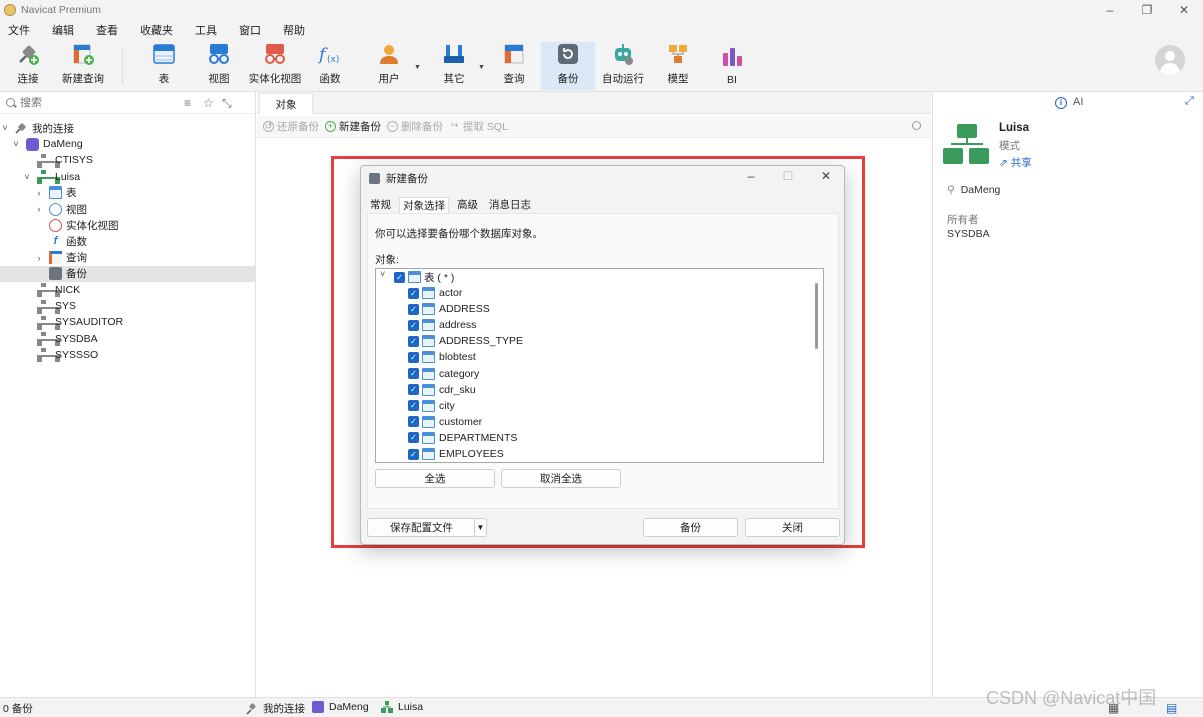 Image resolution: width=1203 pixels, height=717 pixels. I want to click on menu-window: 窗口, so click(250, 30).